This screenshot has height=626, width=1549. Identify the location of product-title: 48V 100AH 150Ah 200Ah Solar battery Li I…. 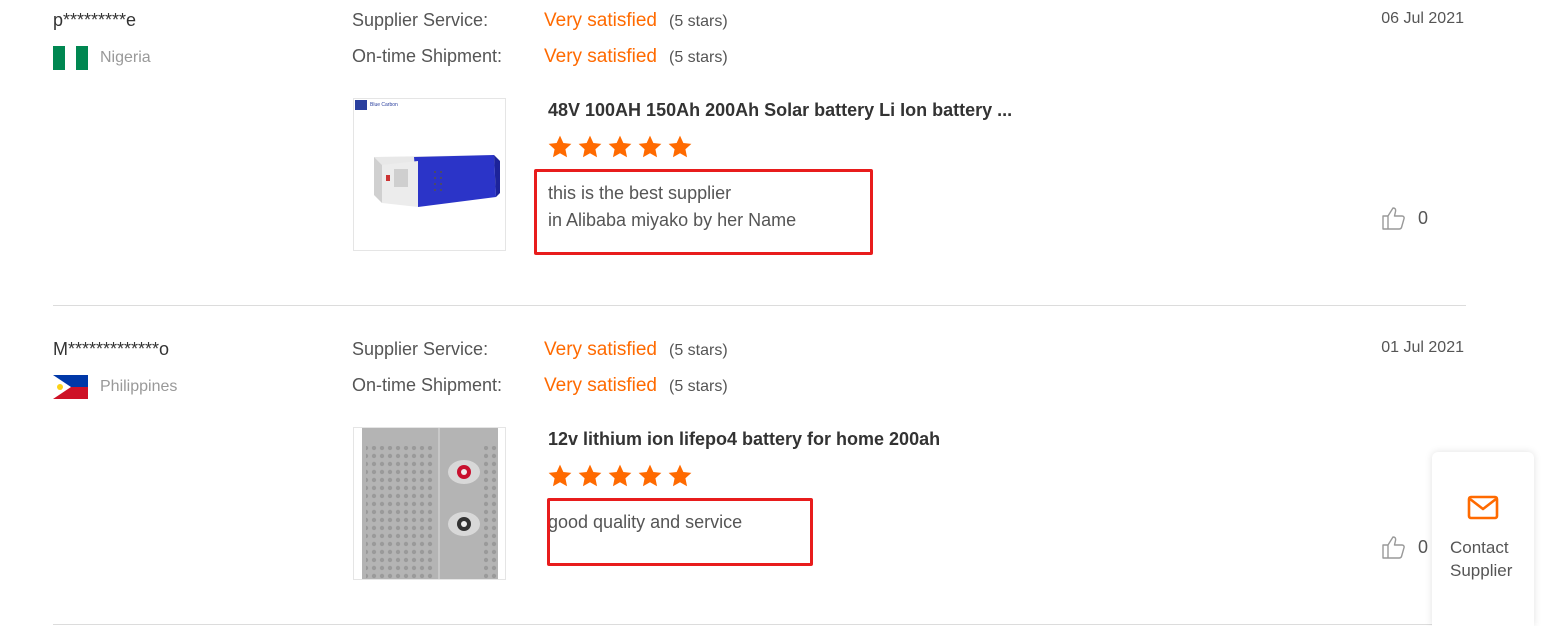
(780, 110).